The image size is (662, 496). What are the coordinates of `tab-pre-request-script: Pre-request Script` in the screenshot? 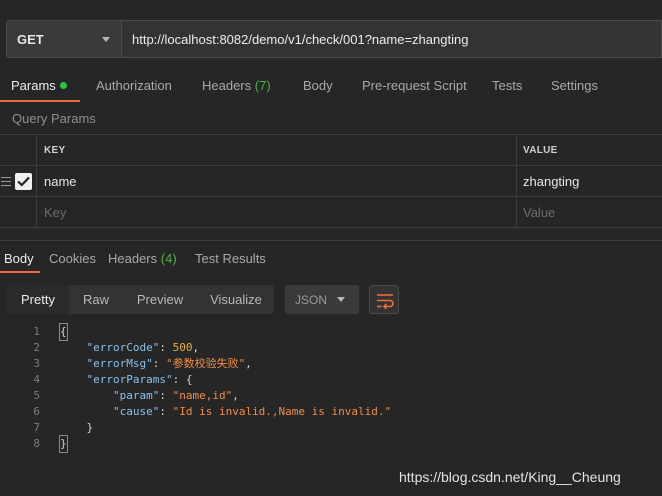 It's located at (414, 85).